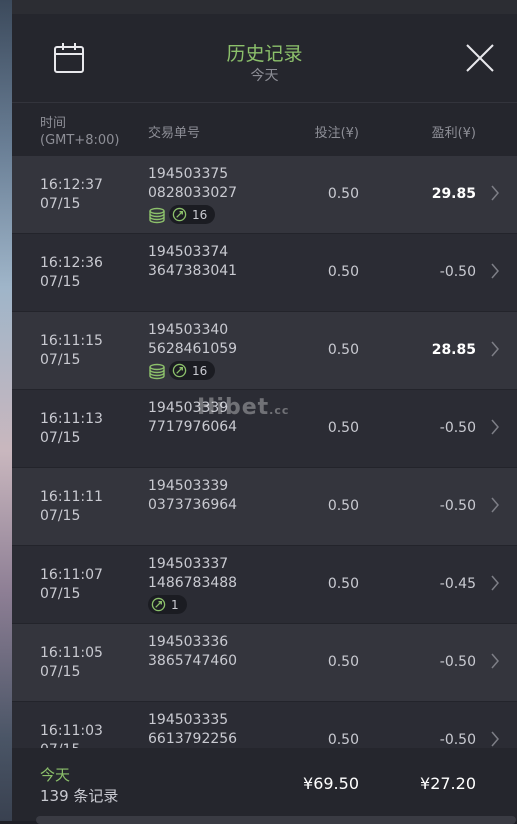 The image size is (517, 824). Describe the element at coordinates (453, 194) in the screenshot. I see `row-profit: 29.85` at that location.